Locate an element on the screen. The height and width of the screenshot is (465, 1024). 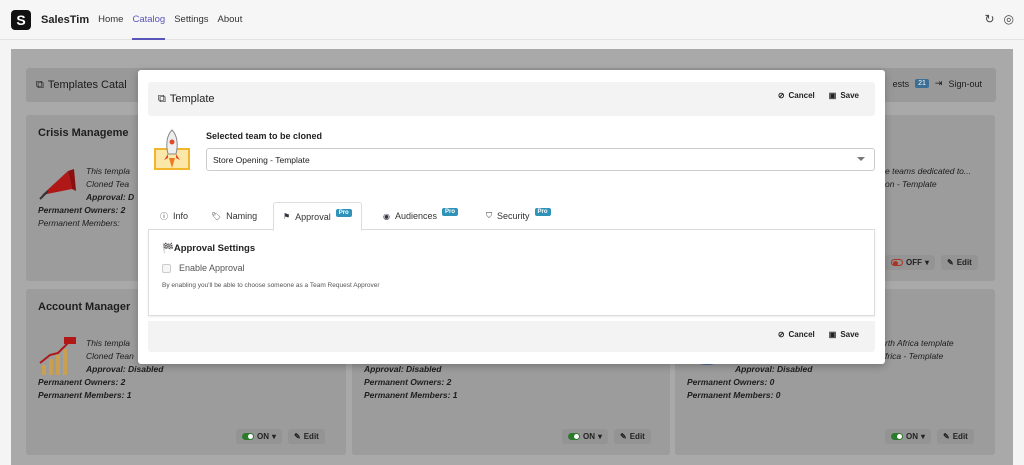
enable-approval-label: Enable Approval is located at coordinates (212, 268).